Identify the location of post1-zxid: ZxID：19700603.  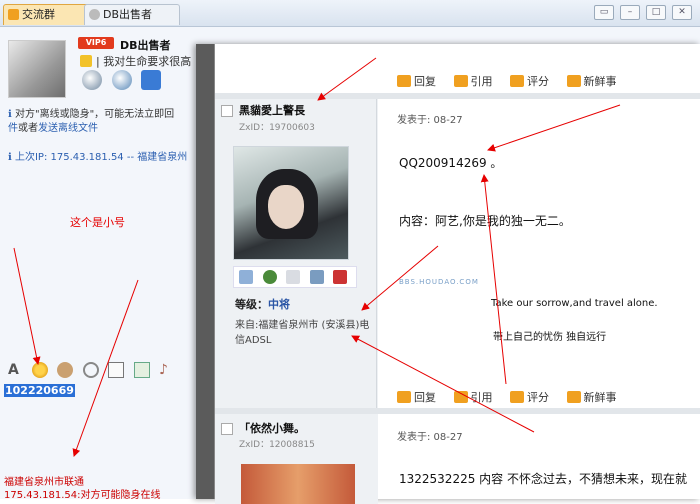
(277, 128).